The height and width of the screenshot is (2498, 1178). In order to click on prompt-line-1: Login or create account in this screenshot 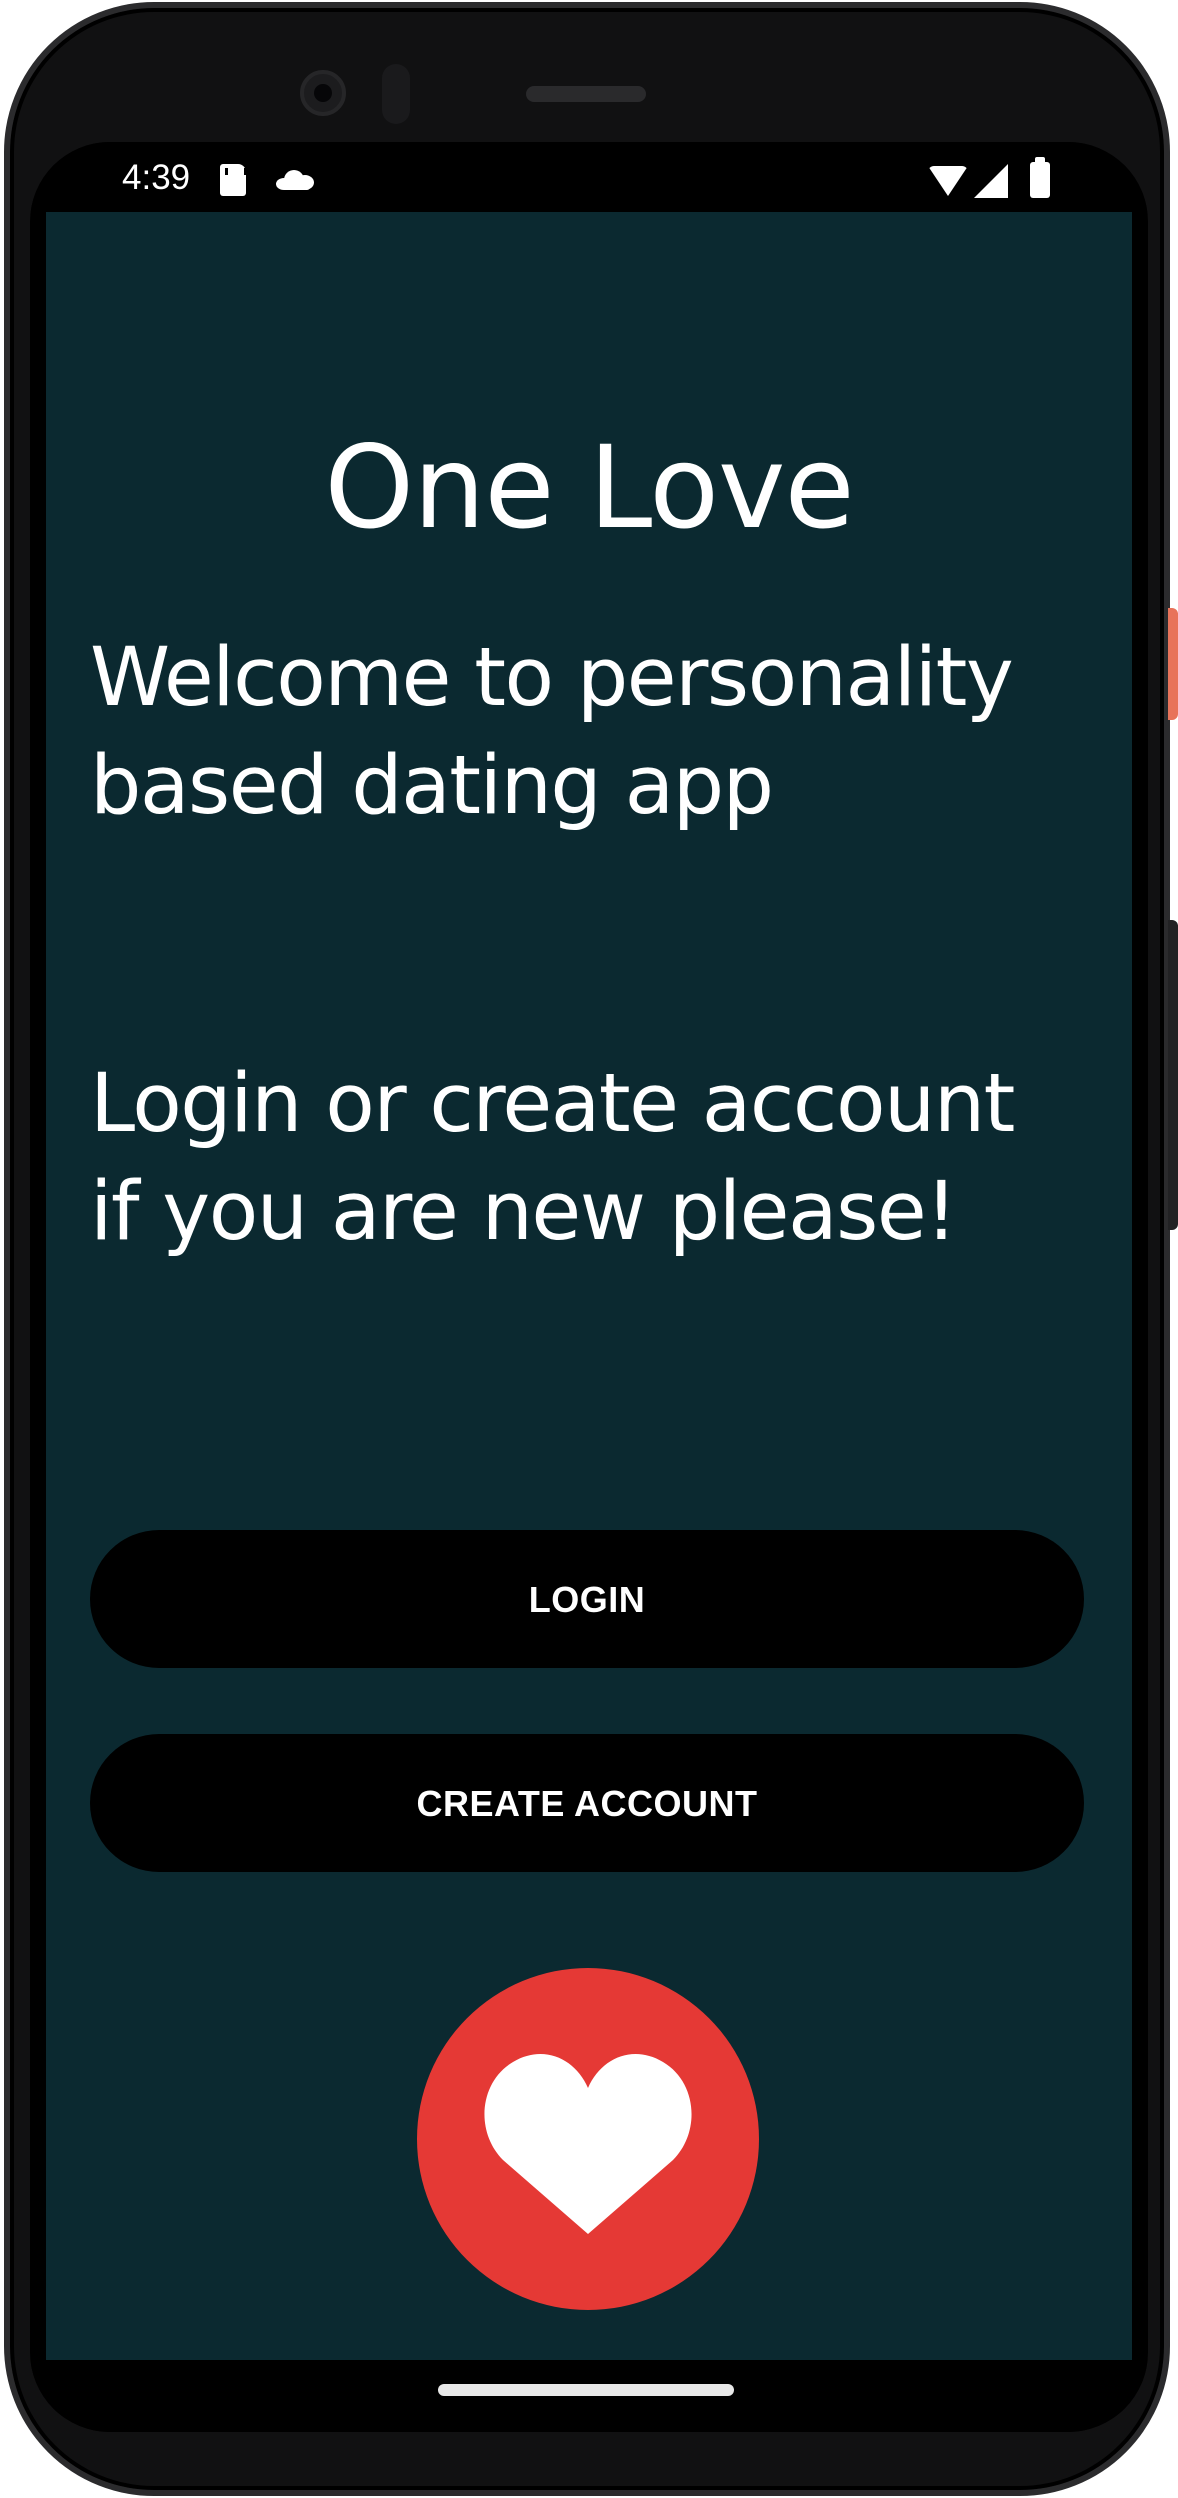, I will do `click(552, 1104)`.